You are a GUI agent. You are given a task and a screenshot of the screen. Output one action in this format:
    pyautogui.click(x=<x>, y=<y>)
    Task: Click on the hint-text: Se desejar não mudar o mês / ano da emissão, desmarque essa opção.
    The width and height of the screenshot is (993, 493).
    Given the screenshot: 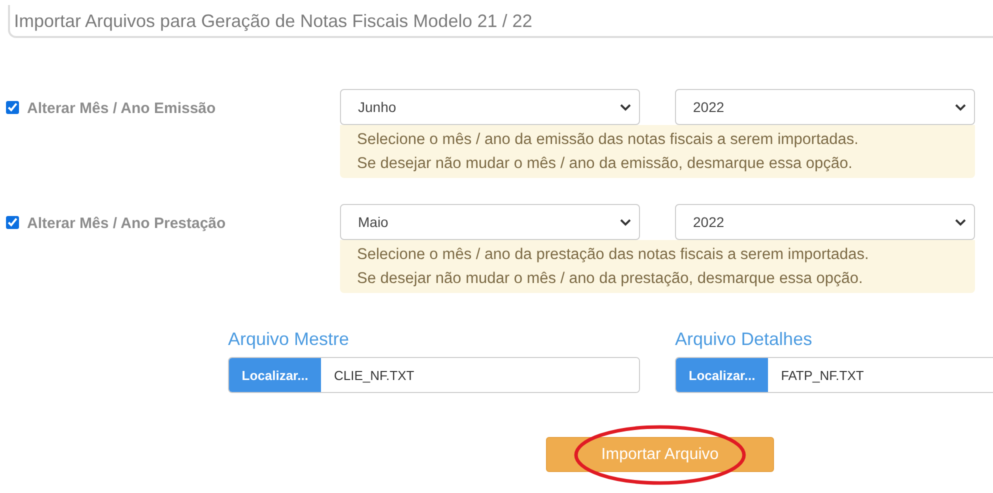 What is the action you would take?
    pyautogui.click(x=605, y=164)
    